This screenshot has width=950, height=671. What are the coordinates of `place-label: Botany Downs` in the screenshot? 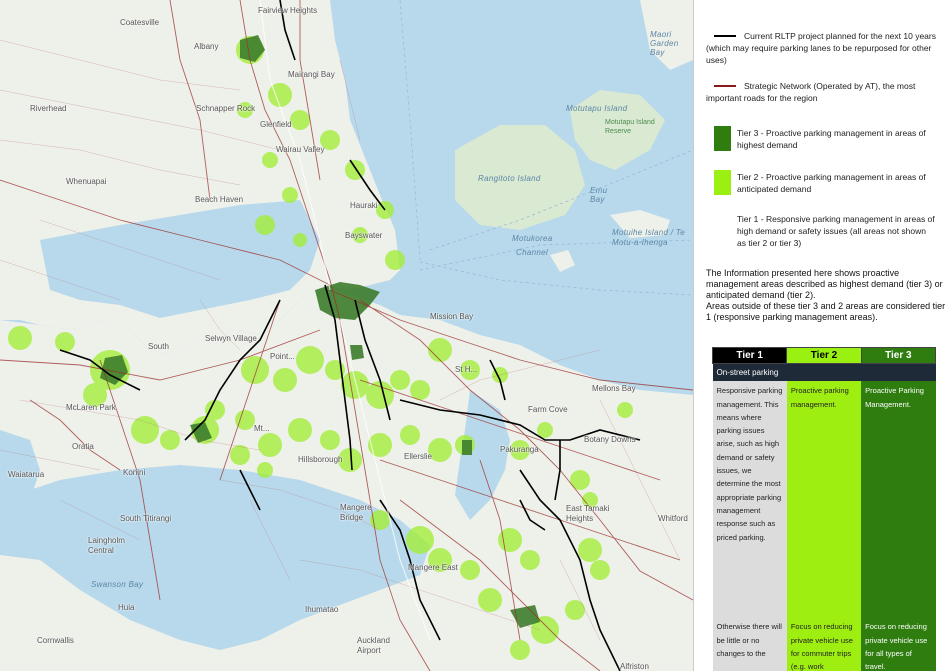 It's located at (610, 439).